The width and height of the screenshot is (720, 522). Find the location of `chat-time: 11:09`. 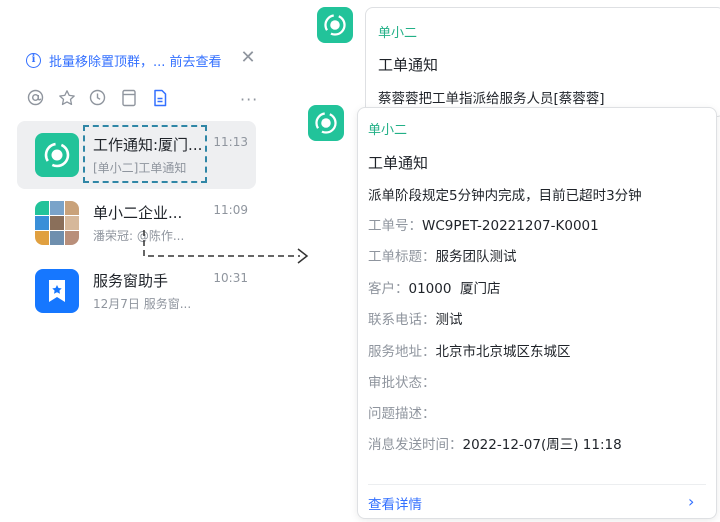

chat-time: 11:09 is located at coordinates (230, 210).